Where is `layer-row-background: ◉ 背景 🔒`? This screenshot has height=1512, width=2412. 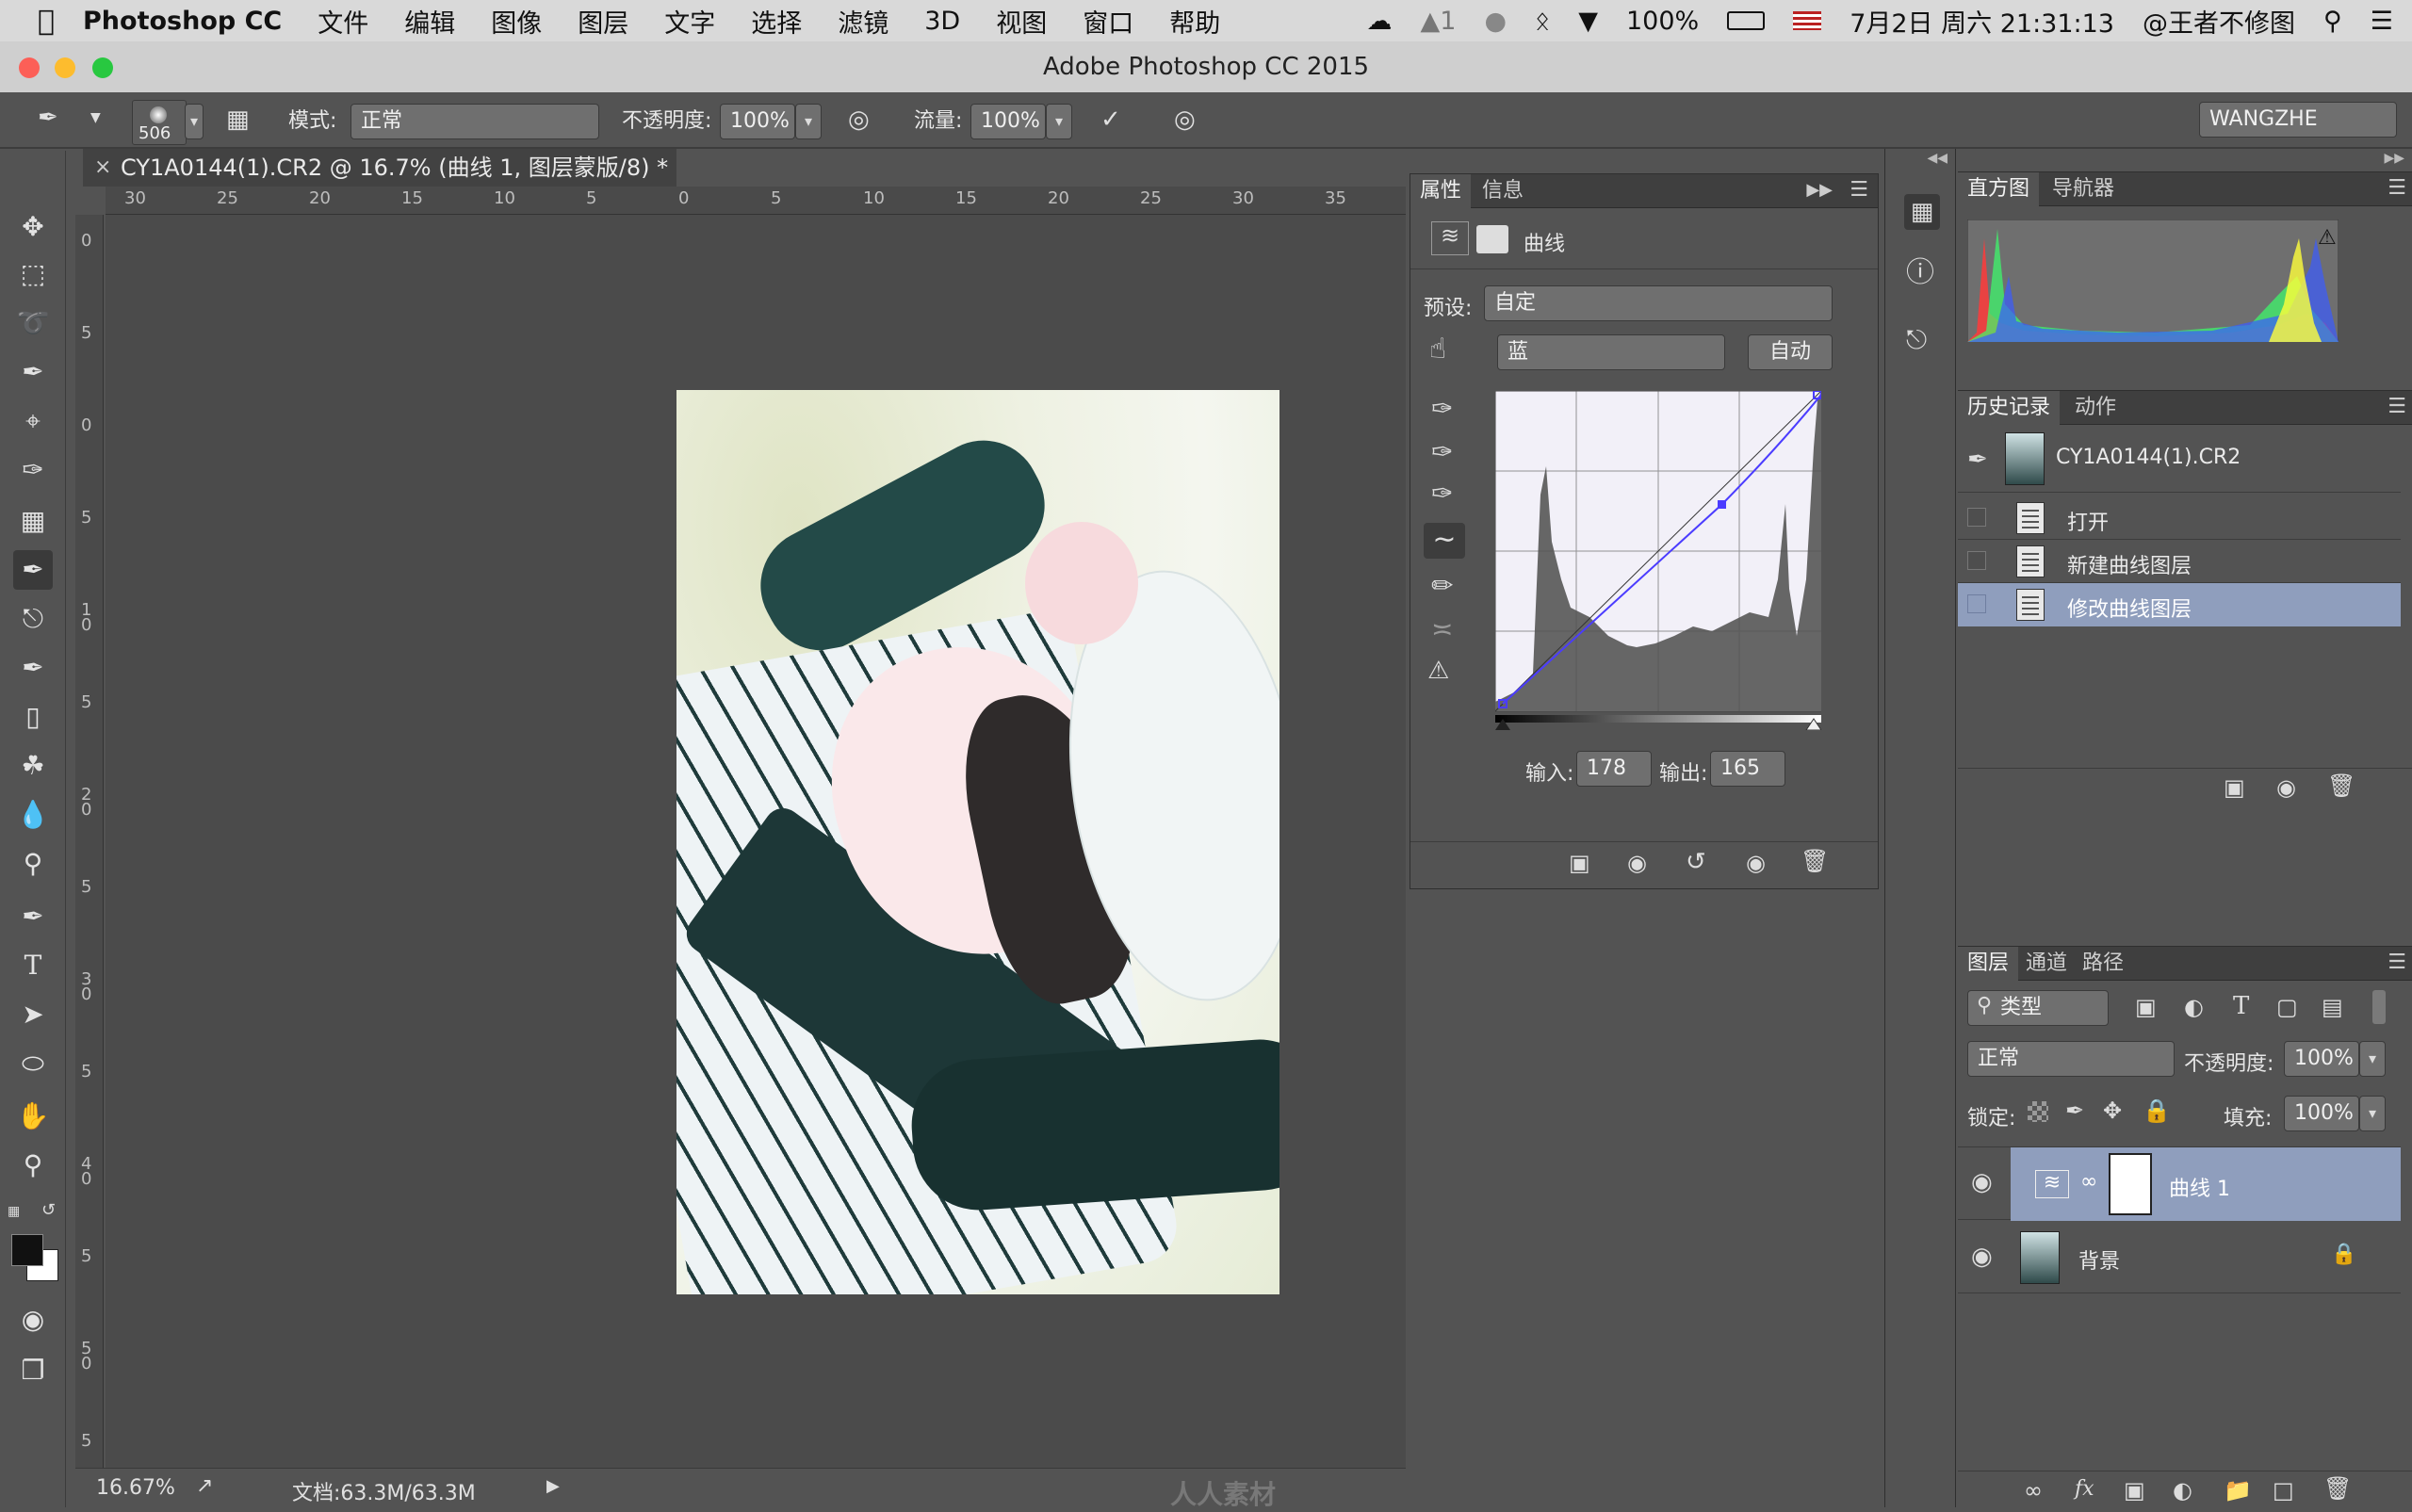 layer-row-background: ◉ 背景 🔒 is located at coordinates (2179, 1257).